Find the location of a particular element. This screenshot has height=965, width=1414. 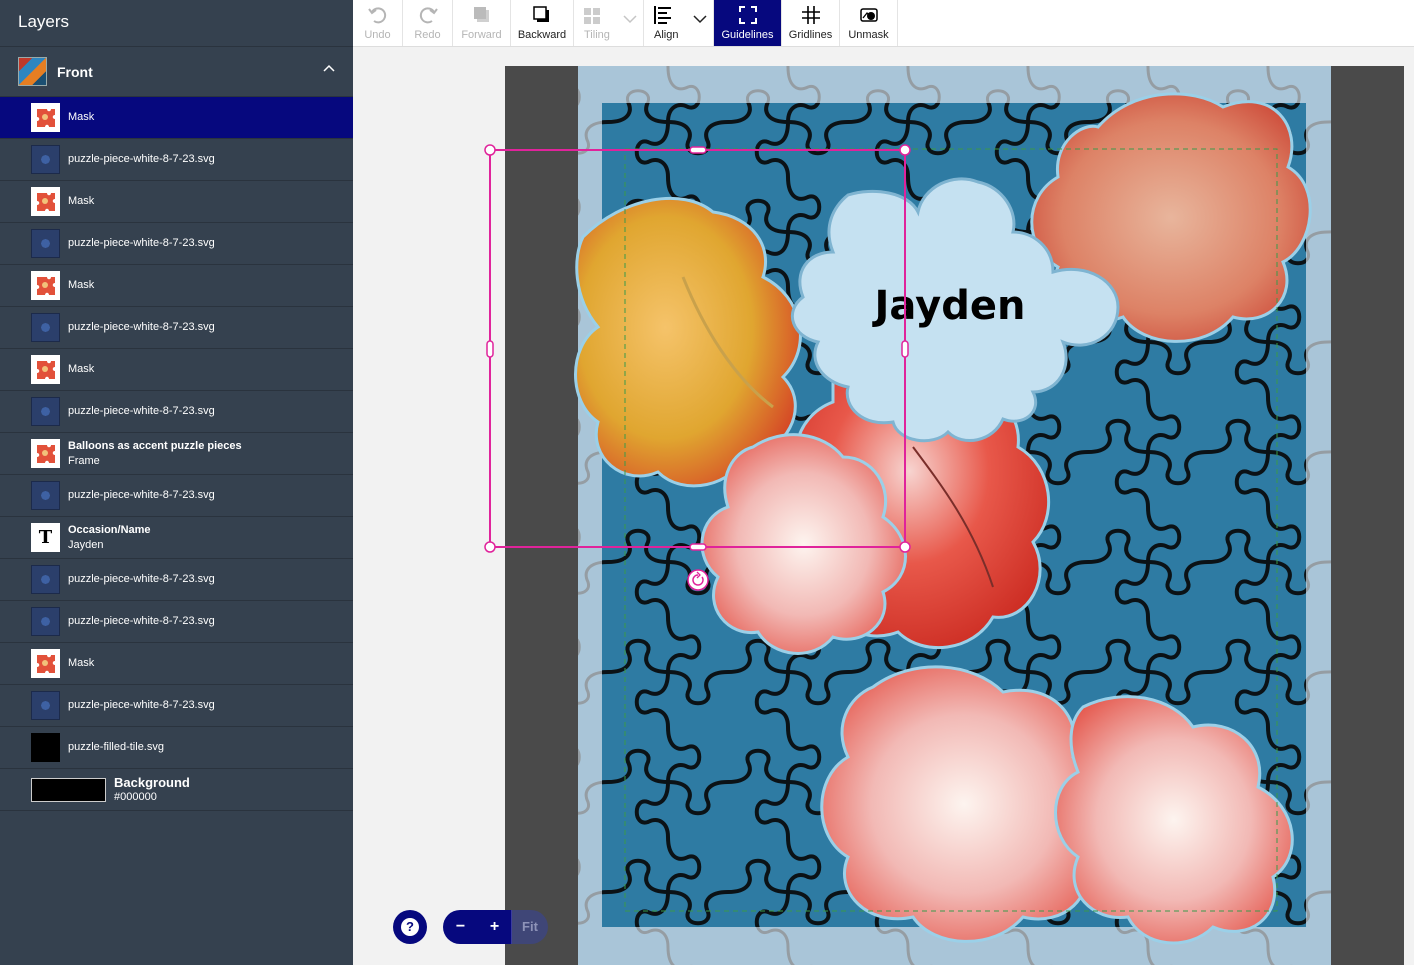

resize-handle-left is located at coordinates (490, 349).